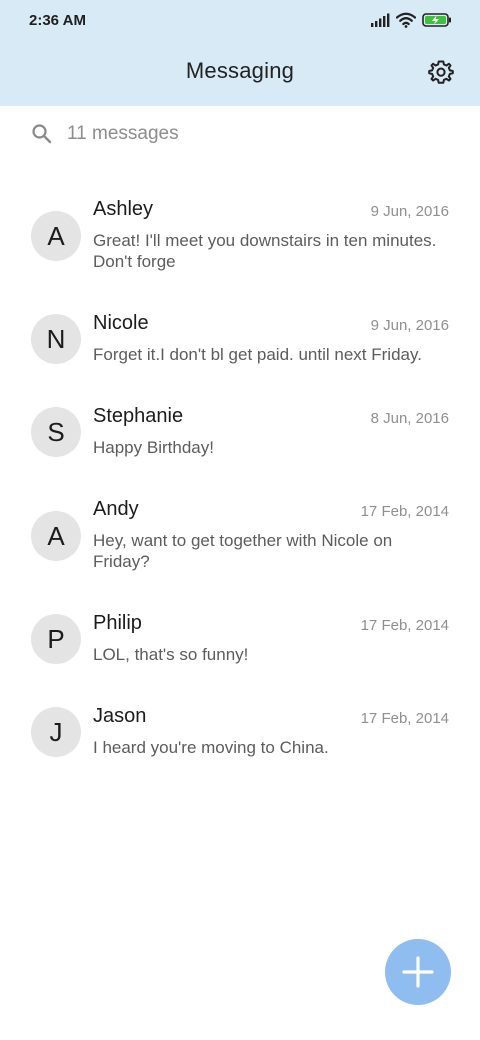 The height and width of the screenshot is (1040, 480). I want to click on avatar: N, so click(56, 339).